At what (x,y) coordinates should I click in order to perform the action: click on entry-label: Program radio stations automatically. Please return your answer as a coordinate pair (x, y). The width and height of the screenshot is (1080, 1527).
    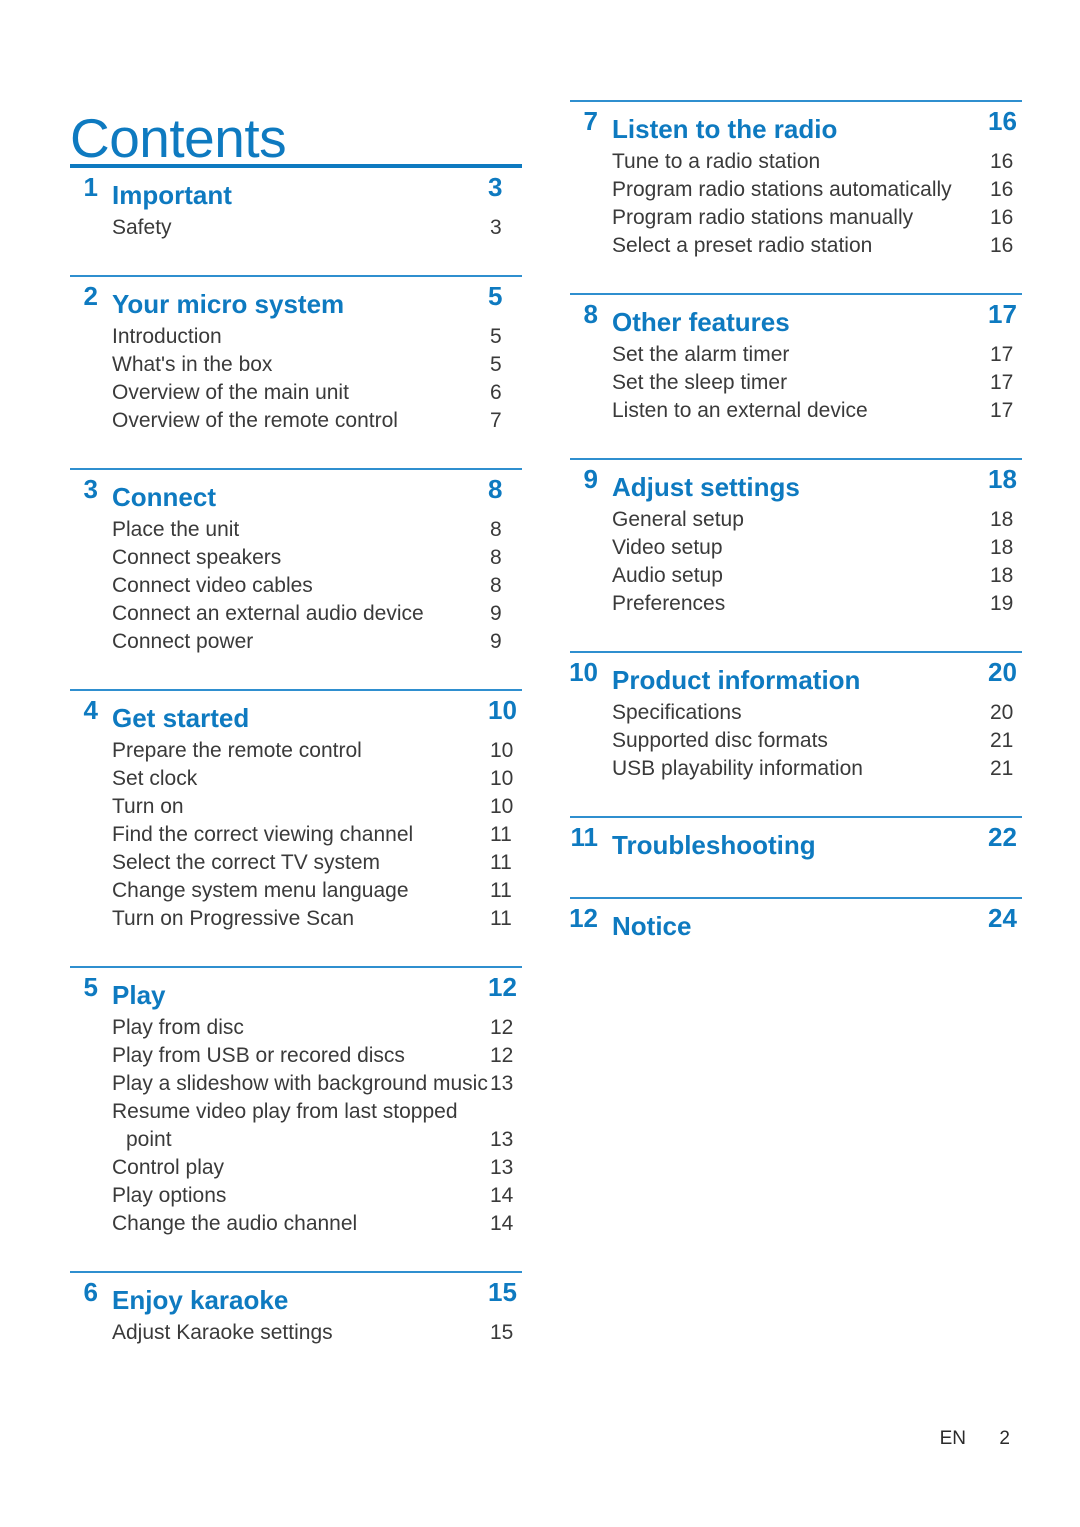
    Looking at the image, I should click on (782, 189).